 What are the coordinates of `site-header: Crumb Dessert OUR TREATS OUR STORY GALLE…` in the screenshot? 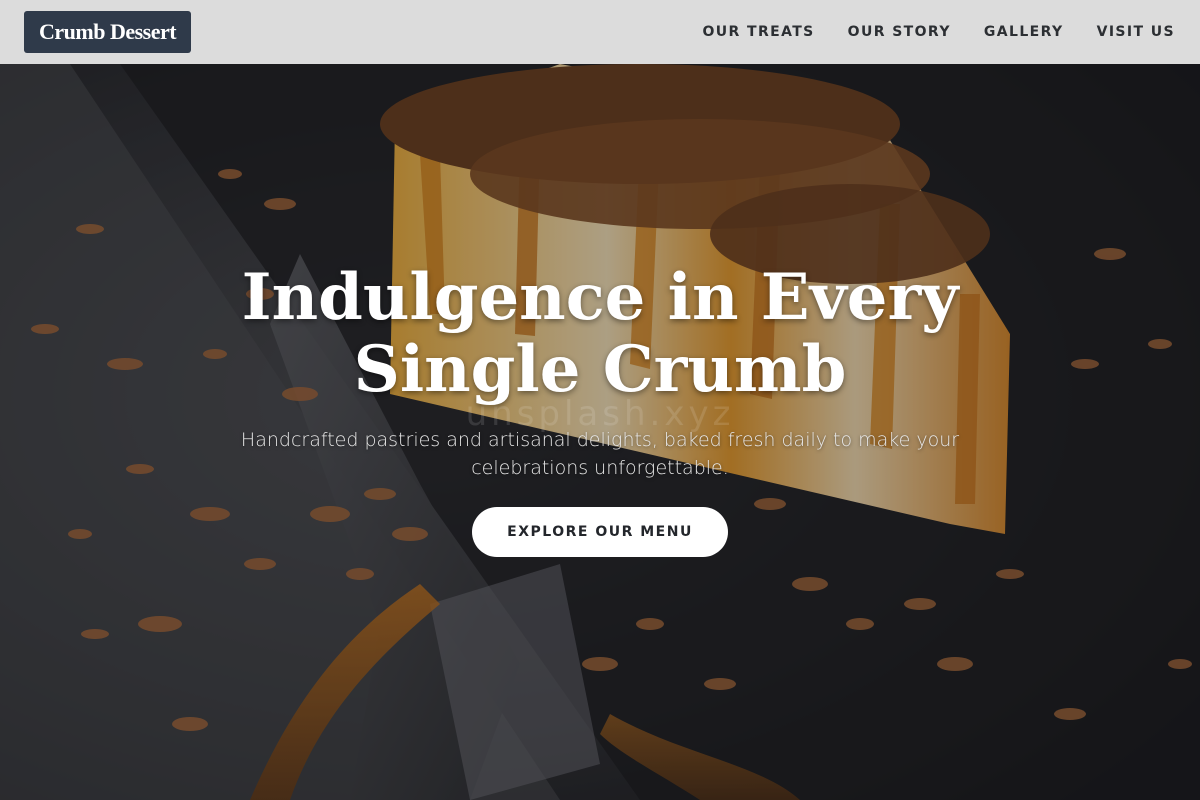 It's located at (600, 32).